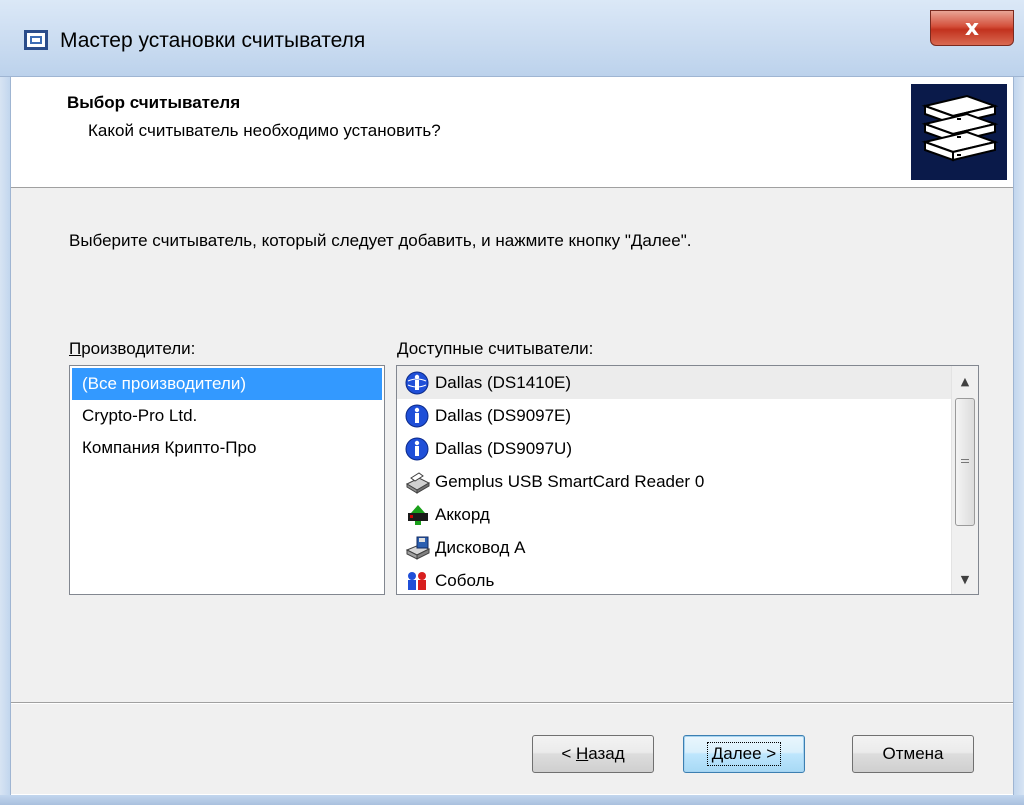  Describe the element at coordinates (675, 415) in the screenshot. I see `reader-item: Dallas (DS9097E)` at that location.